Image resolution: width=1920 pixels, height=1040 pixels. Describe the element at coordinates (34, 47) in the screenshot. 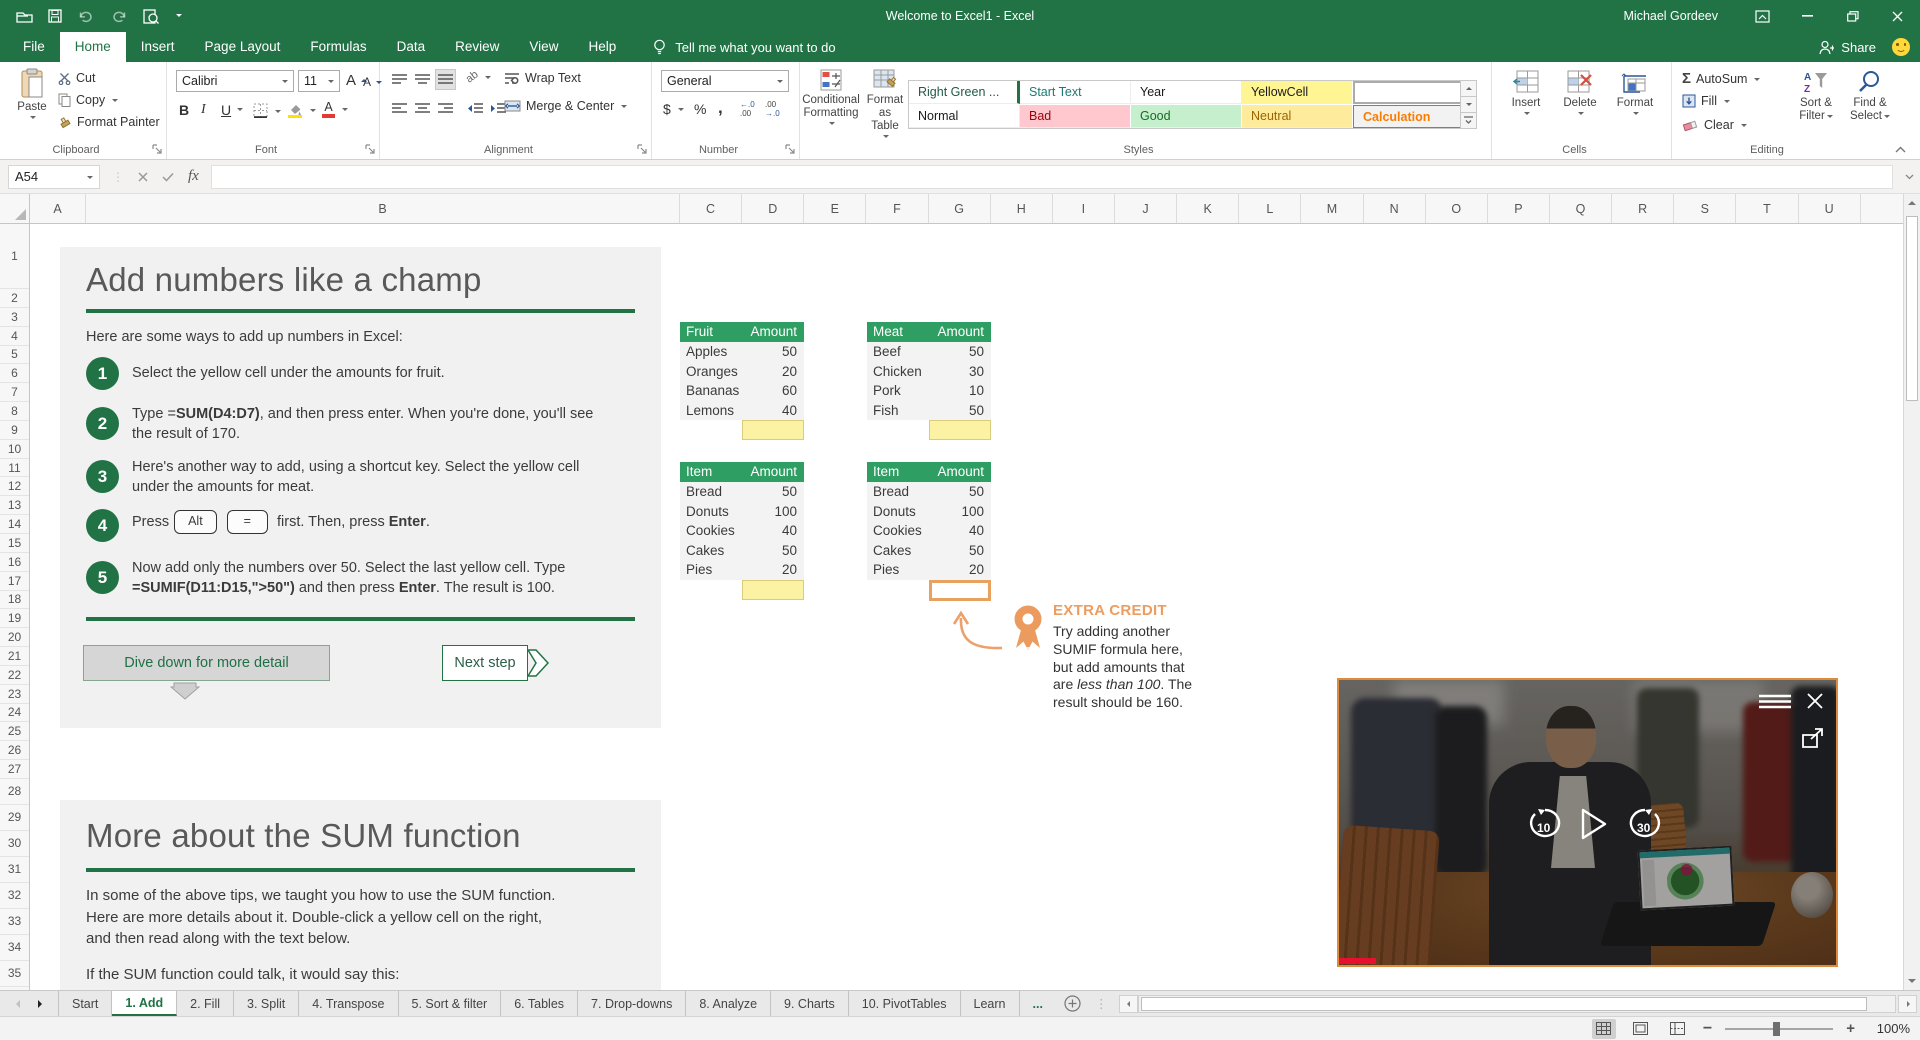

I see `ribbon-tab: File` at that location.